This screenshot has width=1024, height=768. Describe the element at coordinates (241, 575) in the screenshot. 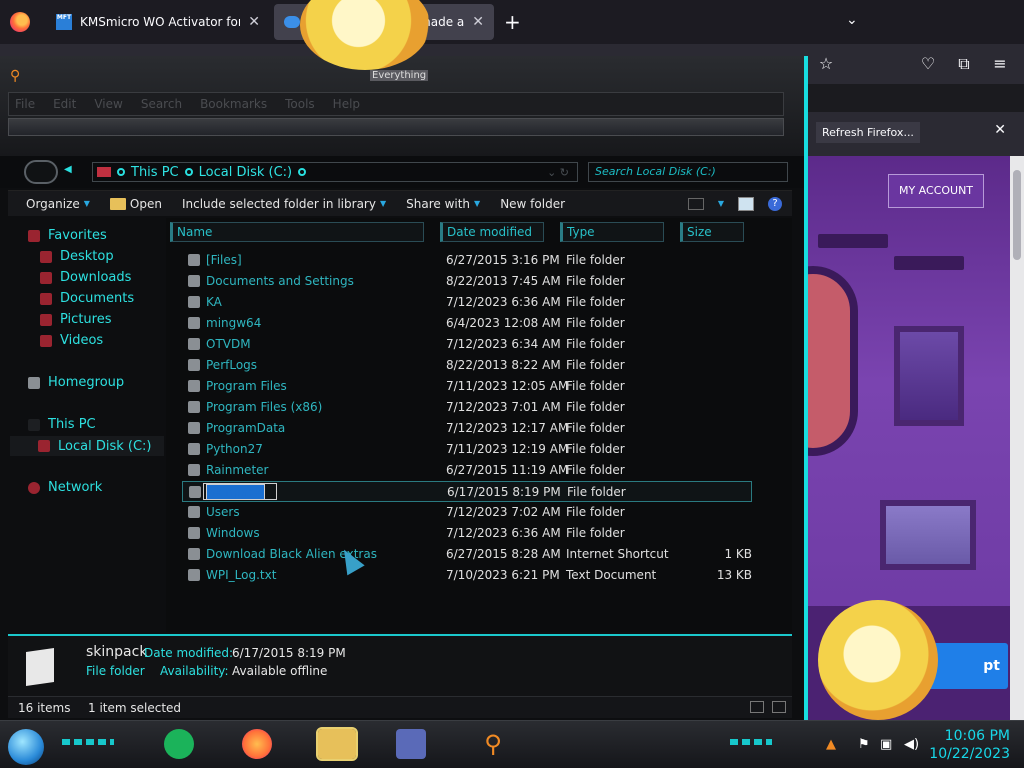

I see `file-name: WPI_Log.txt` at that location.